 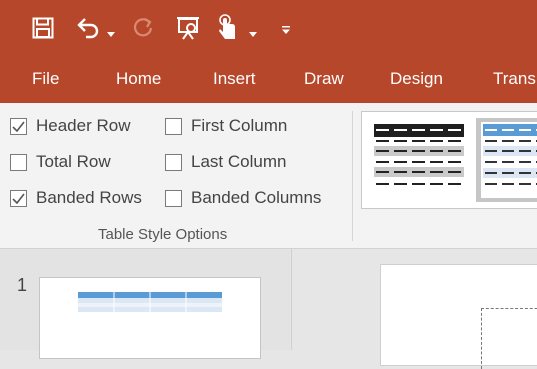 I want to click on slide-thumbnail, so click(x=150, y=318).